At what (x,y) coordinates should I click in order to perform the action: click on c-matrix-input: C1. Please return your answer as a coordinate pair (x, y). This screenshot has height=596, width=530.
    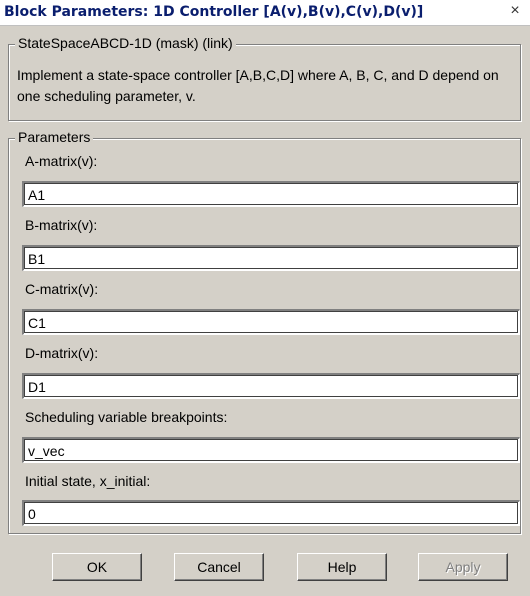
    Looking at the image, I should click on (271, 322).